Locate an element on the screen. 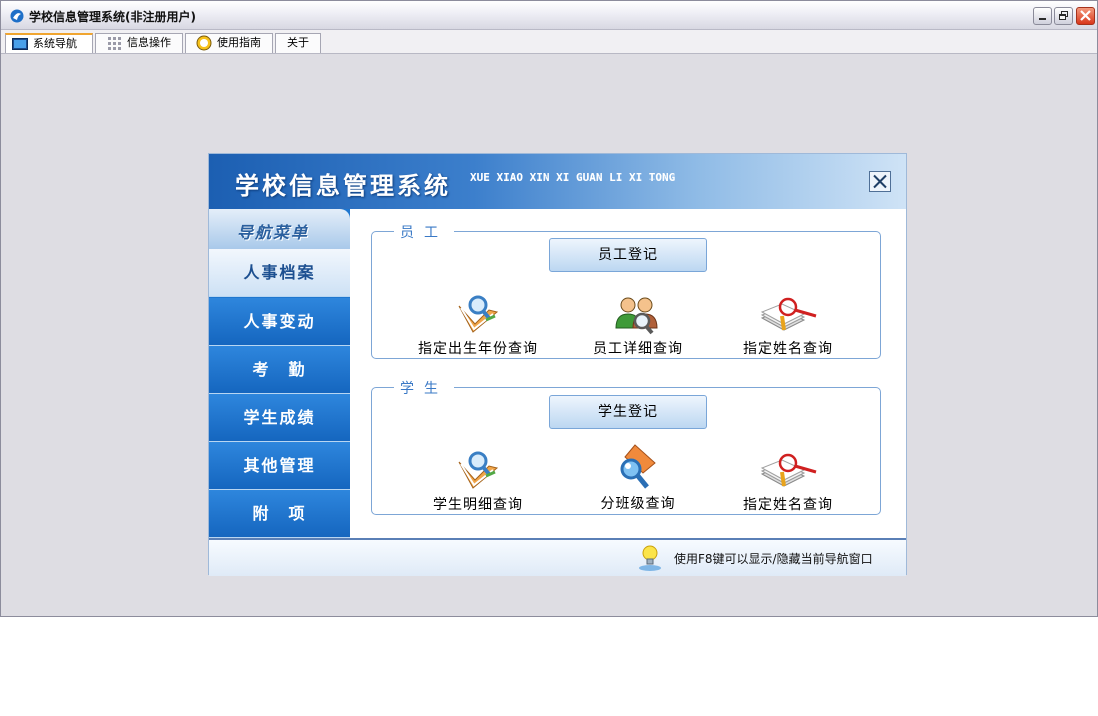 The height and width of the screenshot is (716, 1098). menu-item-label: 其他管理 is located at coordinates (279, 465).